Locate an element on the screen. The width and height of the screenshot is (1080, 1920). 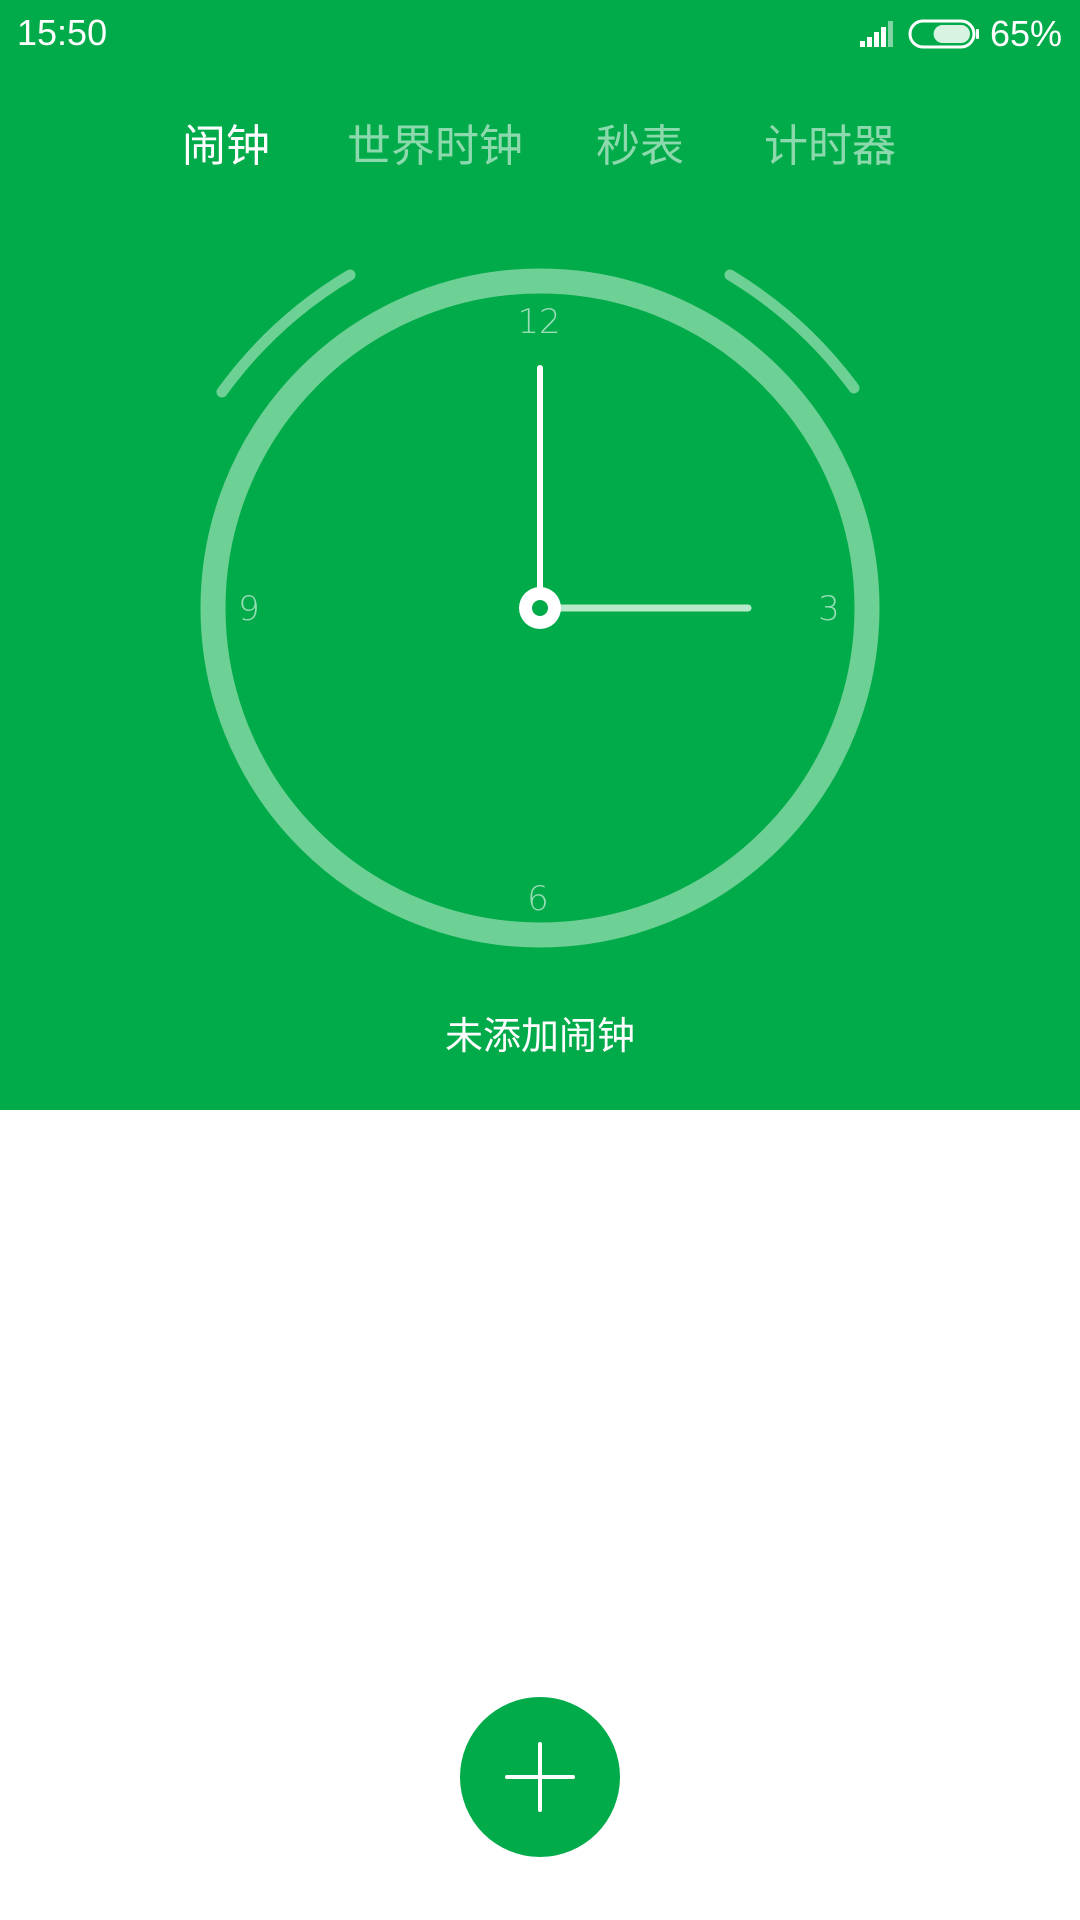
clock-number-3: 3 is located at coordinates (829, 609).